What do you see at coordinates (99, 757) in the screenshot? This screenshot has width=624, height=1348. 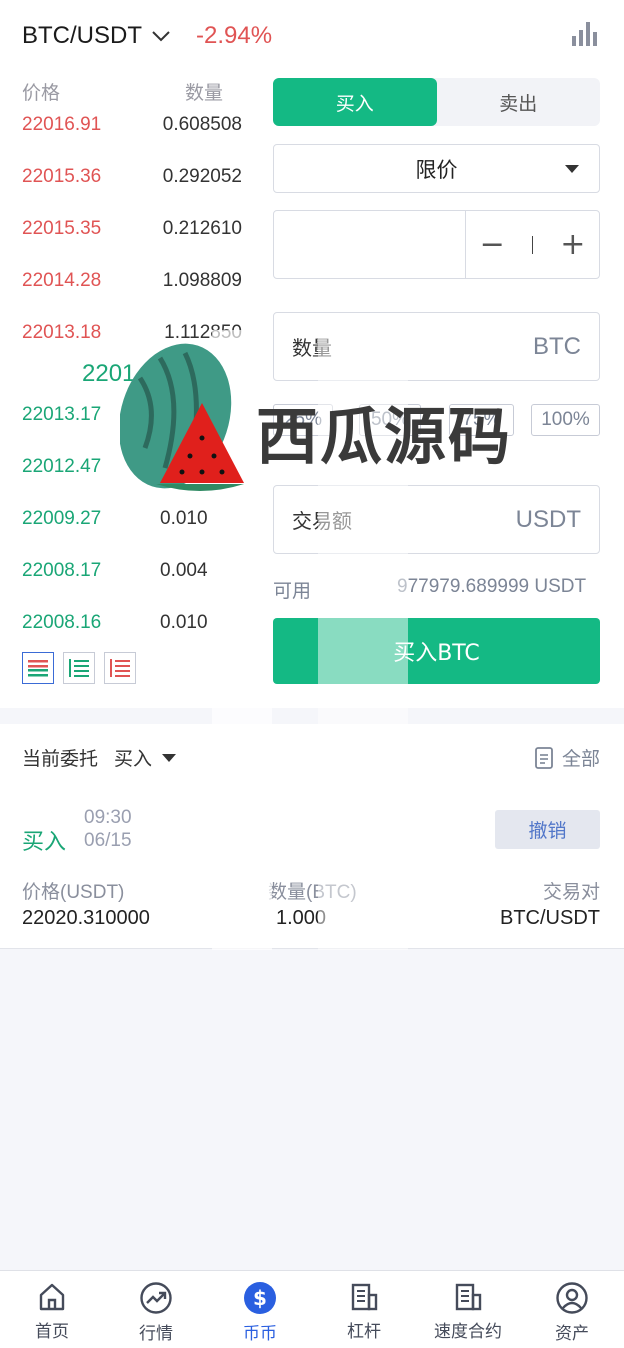 I see `orders-header: 当前委托 买入` at bounding box center [99, 757].